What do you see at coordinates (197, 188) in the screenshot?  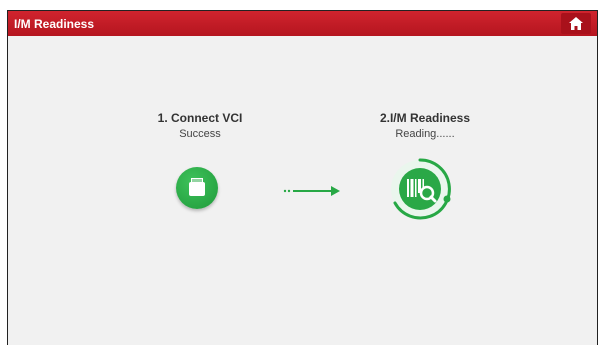 I see `vci-connector-icon` at bounding box center [197, 188].